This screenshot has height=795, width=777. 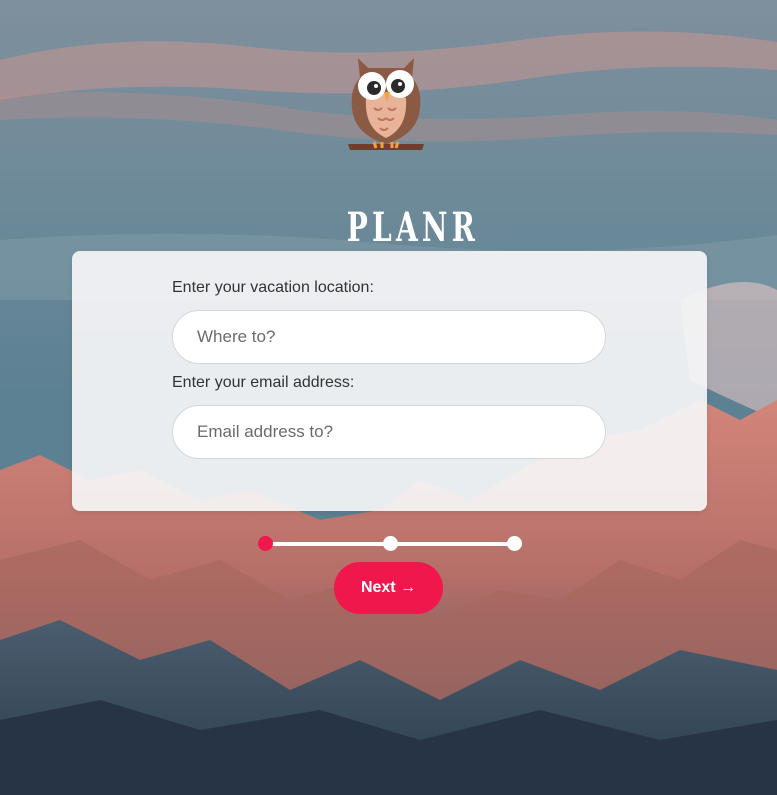 What do you see at coordinates (265, 543) in the screenshot?
I see `progress-step-1-active` at bounding box center [265, 543].